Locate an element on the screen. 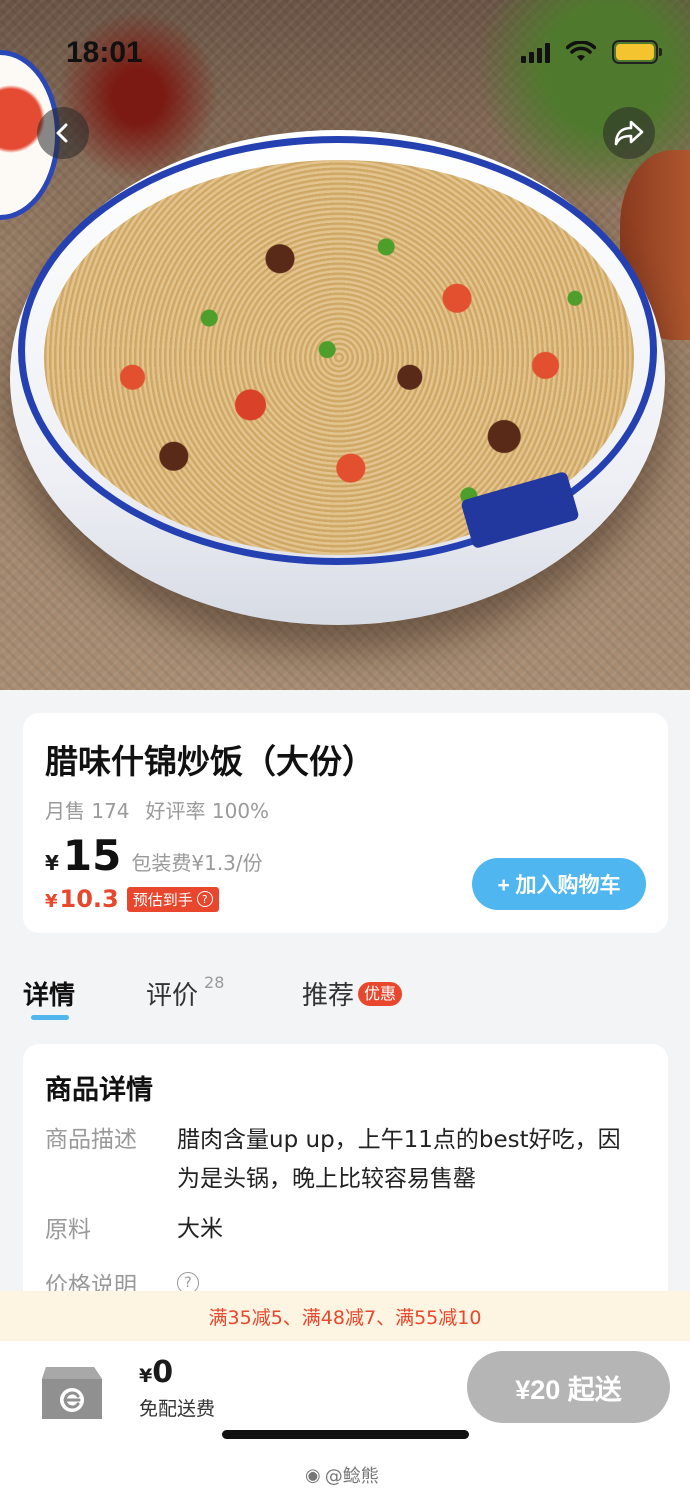 This screenshot has height=1494, width=690. tab-recommend: 推荐 优惠 is located at coordinates (352, 993).